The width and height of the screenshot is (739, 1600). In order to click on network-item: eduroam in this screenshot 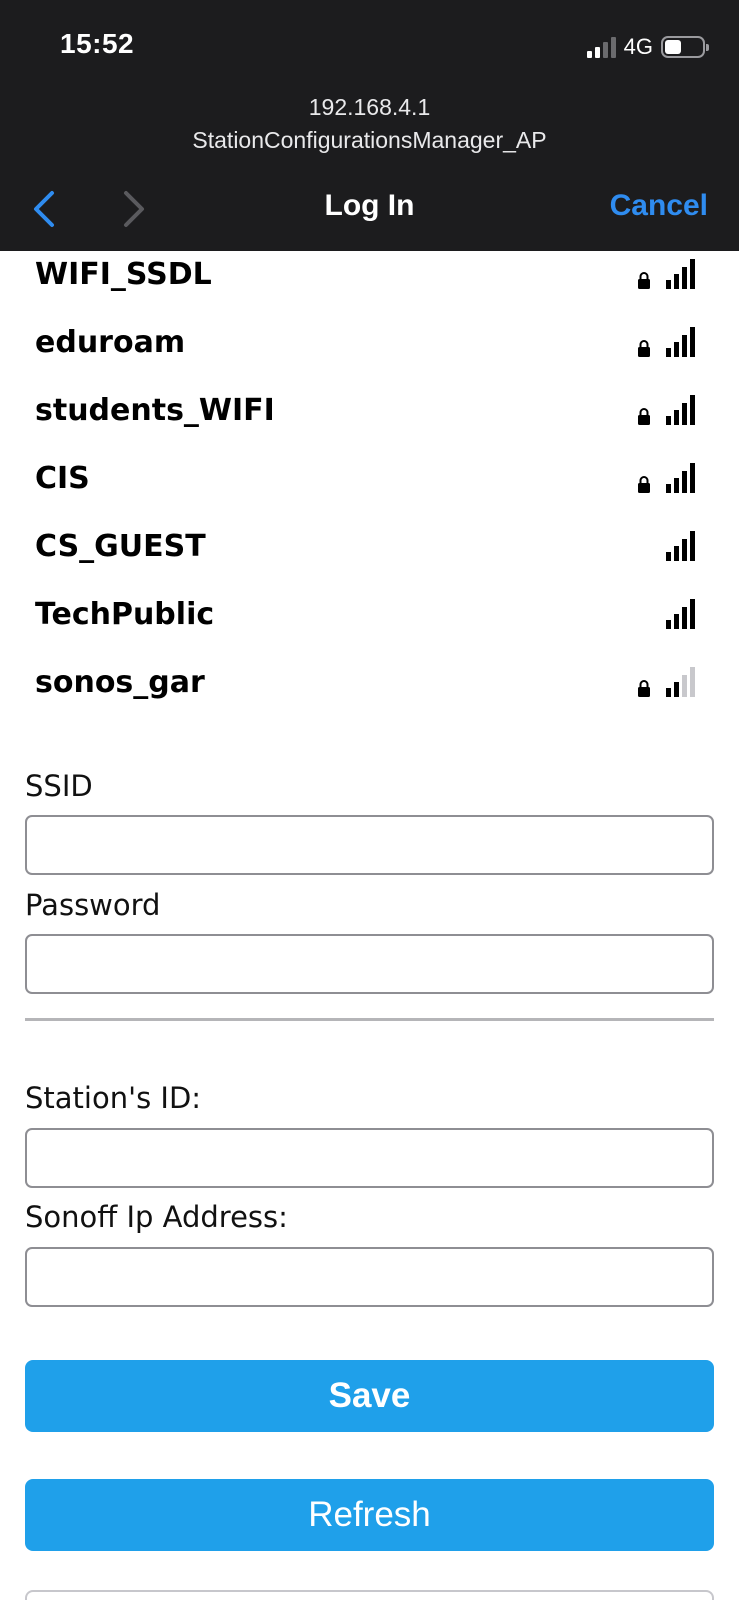, I will do `click(369, 353)`.